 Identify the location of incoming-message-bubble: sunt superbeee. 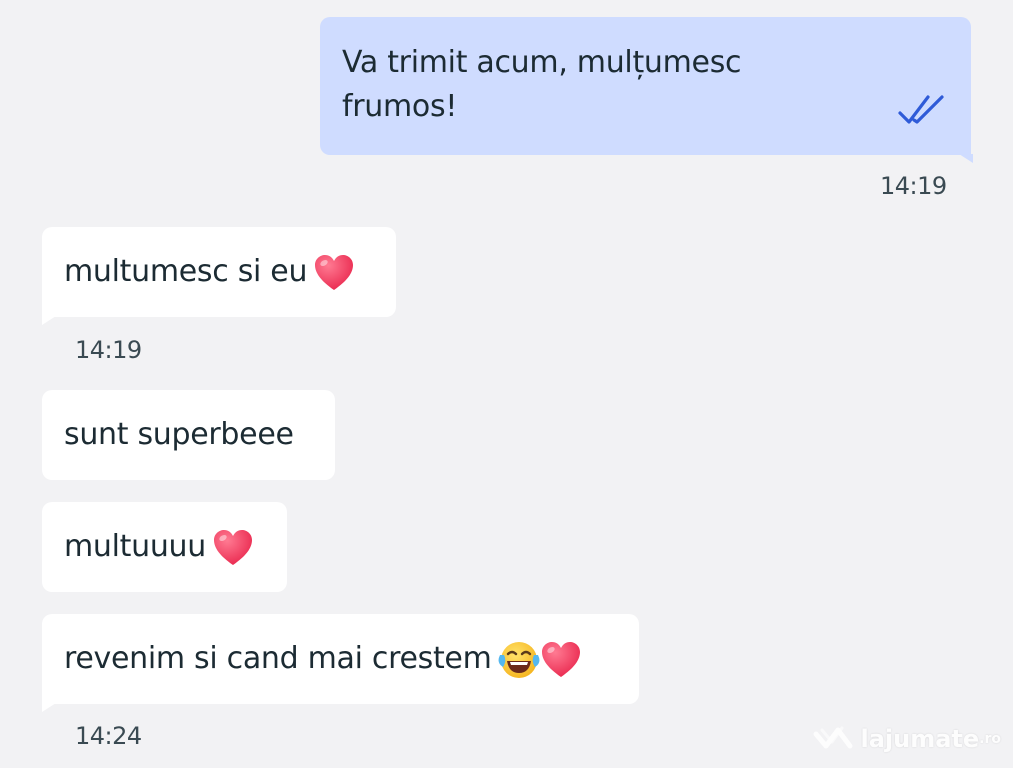
(188, 435).